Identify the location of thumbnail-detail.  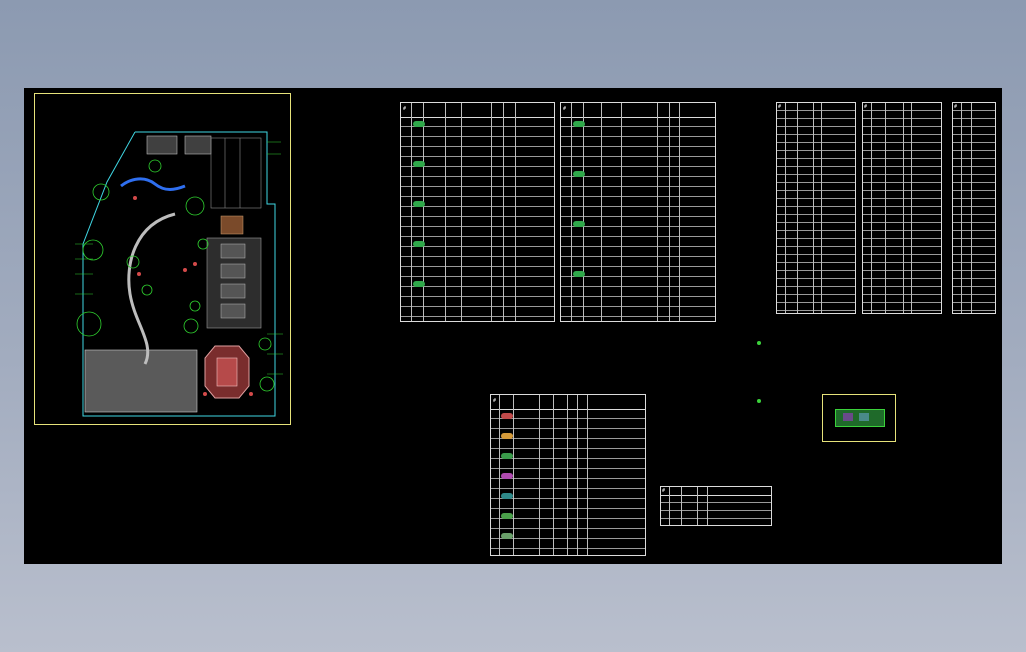
(859, 418).